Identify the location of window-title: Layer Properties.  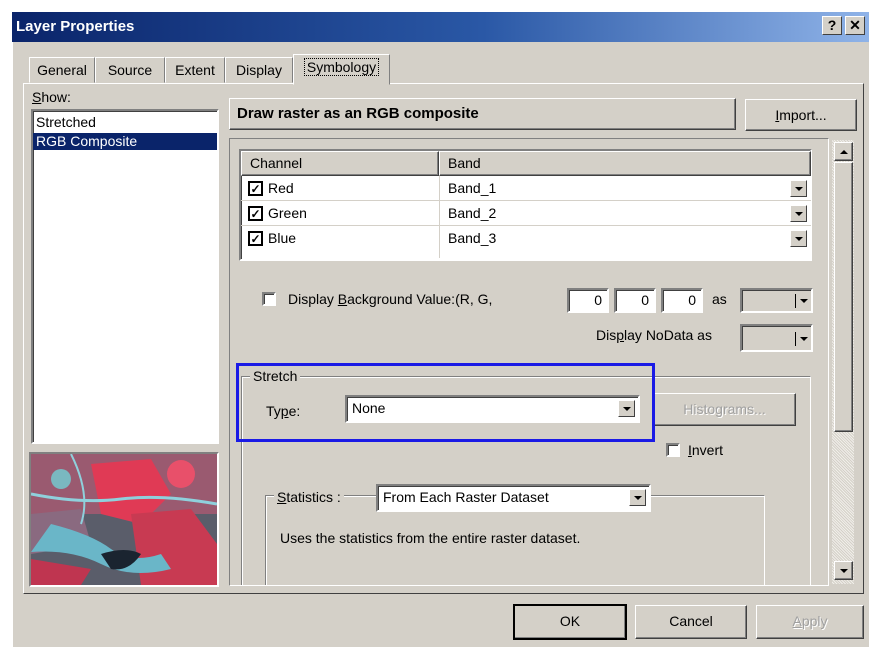
(75, 26).